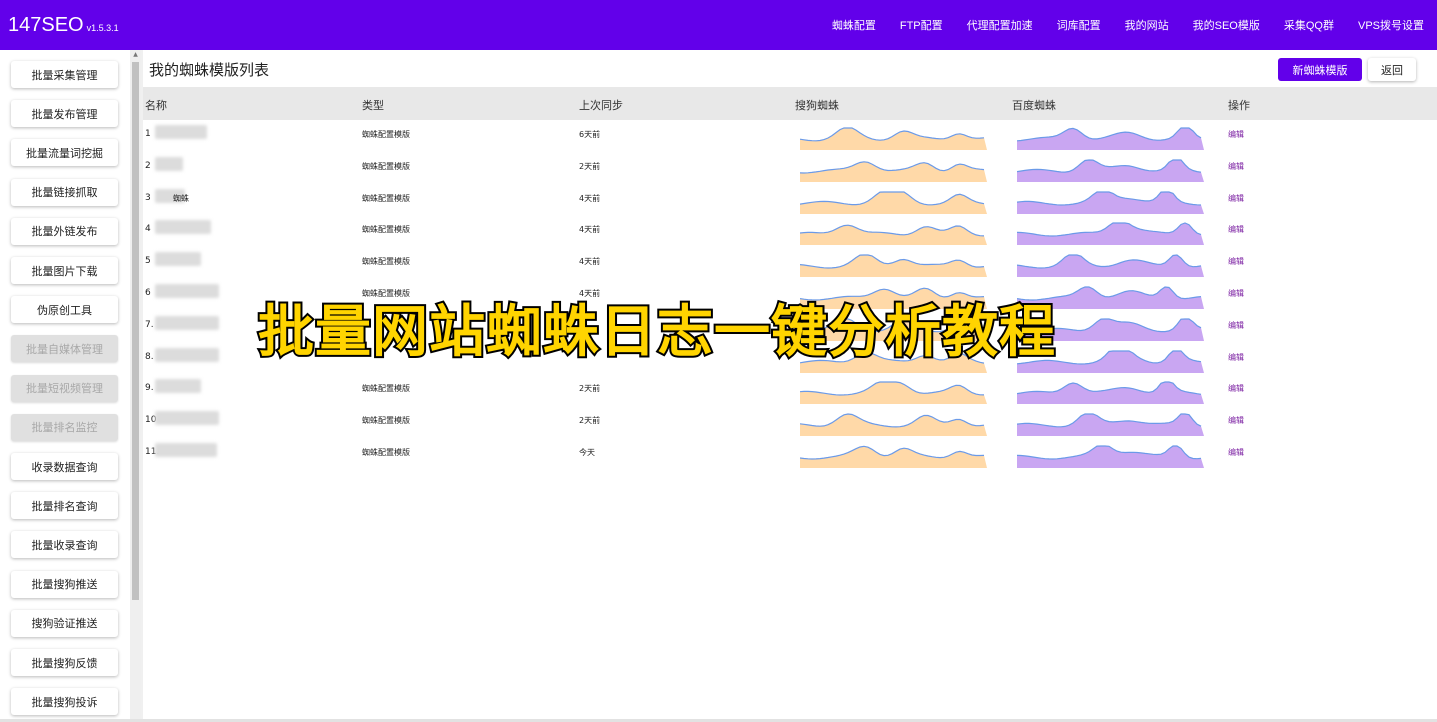 This screenshot has height=722, width=1437. Describe the element at coordinates (64, 623) in the screenshot. I see `sidebar-button: 搜狗验证推送` at that location.